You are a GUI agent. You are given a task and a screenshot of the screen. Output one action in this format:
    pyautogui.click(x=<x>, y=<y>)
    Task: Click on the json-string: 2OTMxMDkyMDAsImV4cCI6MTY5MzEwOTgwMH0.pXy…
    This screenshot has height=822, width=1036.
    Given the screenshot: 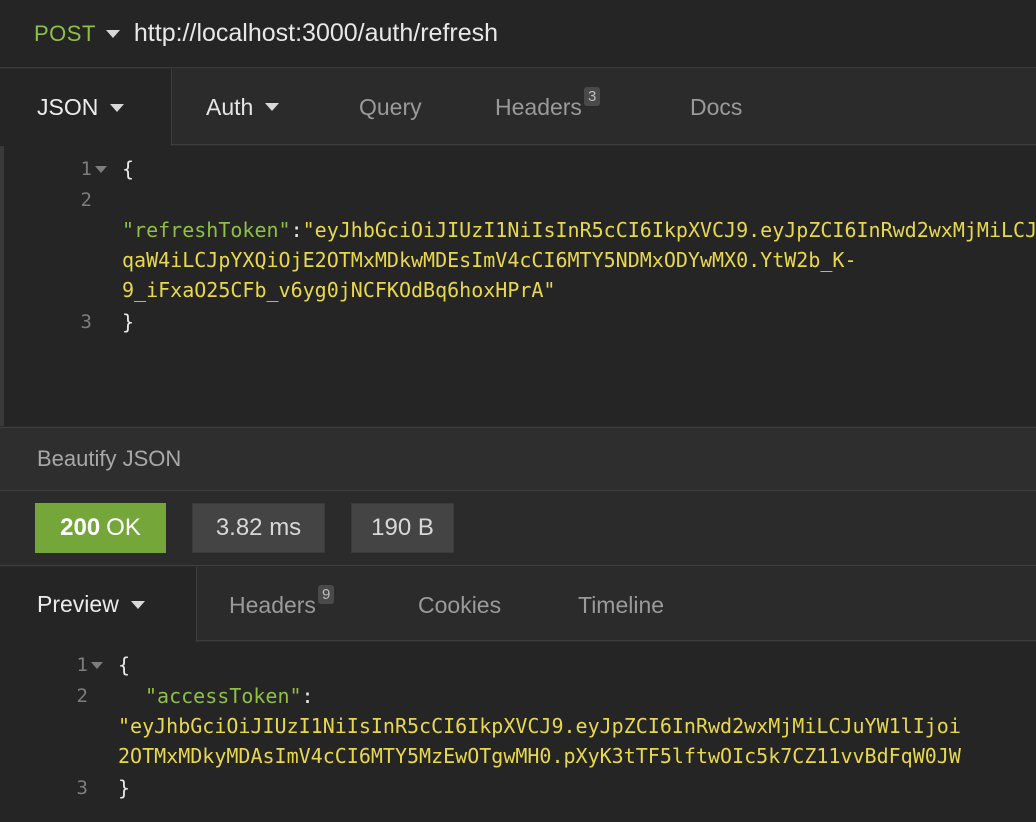 What is the action you would take?
    pyautogui.click(x=539, y=756)
    